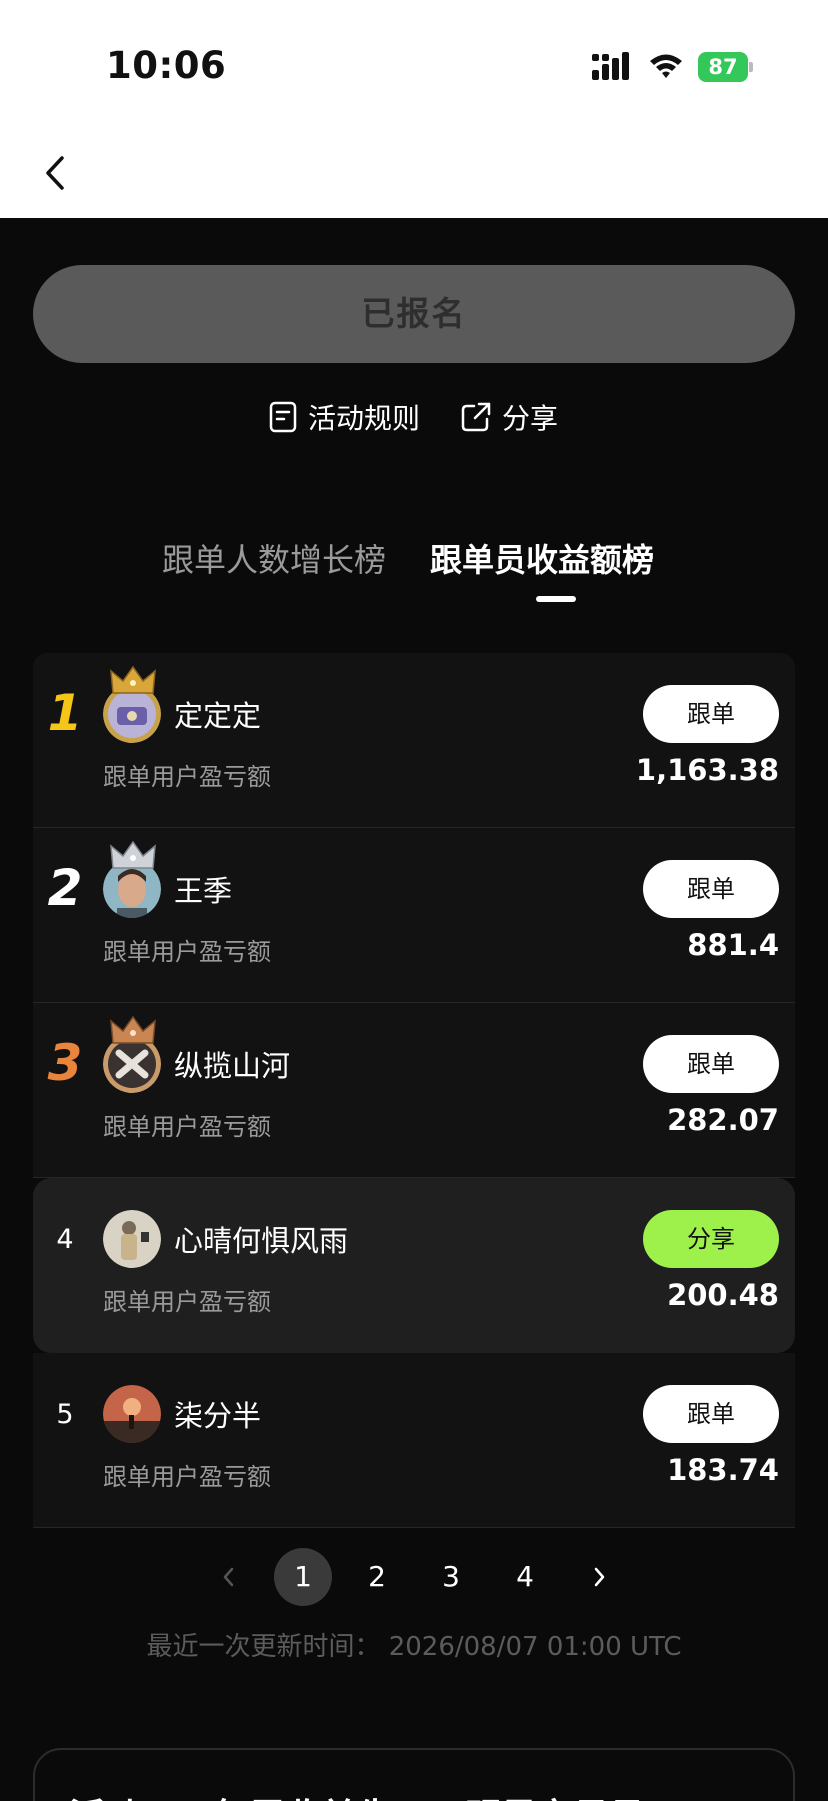  Describe the element at coordinates (723, 1120) in the screenshot. I see `profit-amount: 282.07` at that location.